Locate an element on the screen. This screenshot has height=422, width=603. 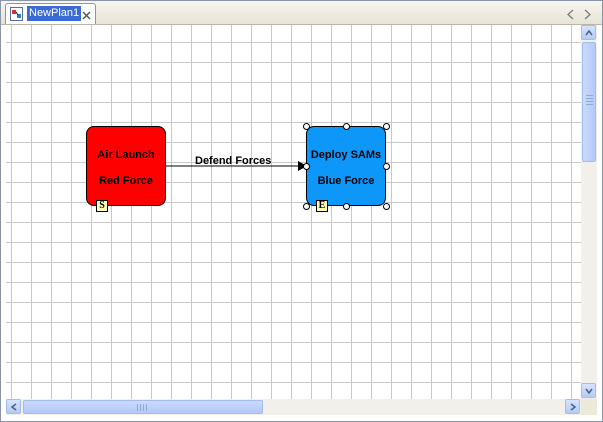
scroll-down-button is located at coordinates (588, 390).